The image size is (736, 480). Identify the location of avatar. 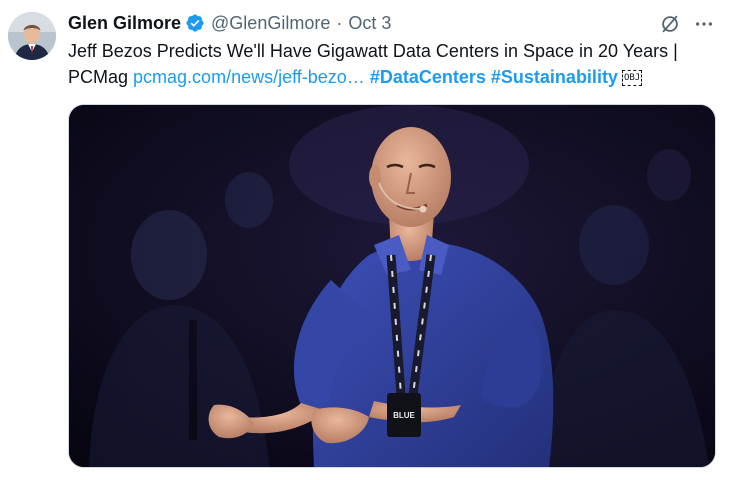
(32, 36).